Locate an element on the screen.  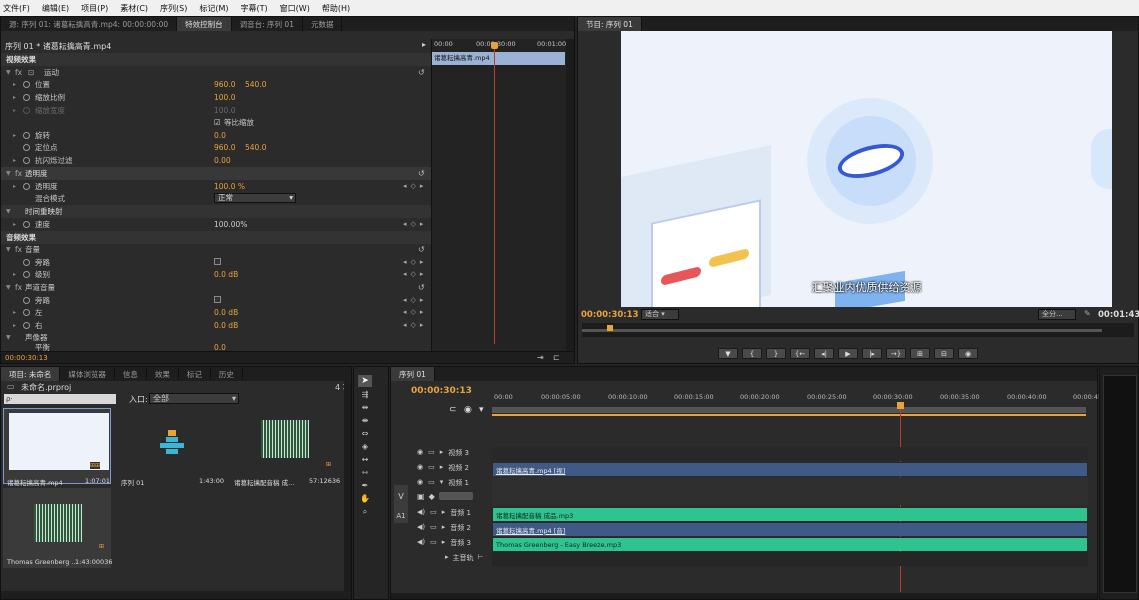
tab-project: 项目: 未命名 is located at coordinates (31, 374).